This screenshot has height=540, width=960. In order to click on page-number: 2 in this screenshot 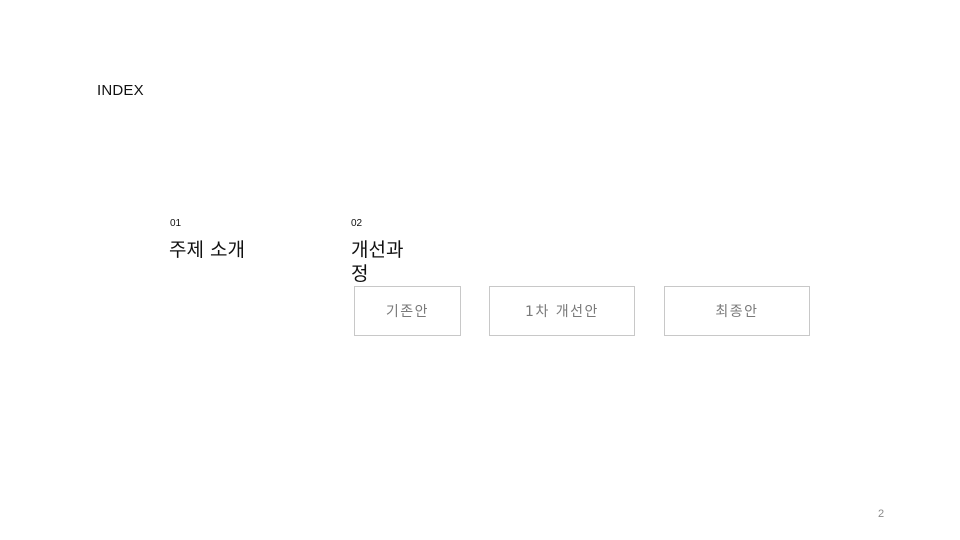, I will do `click(881, 514)`.